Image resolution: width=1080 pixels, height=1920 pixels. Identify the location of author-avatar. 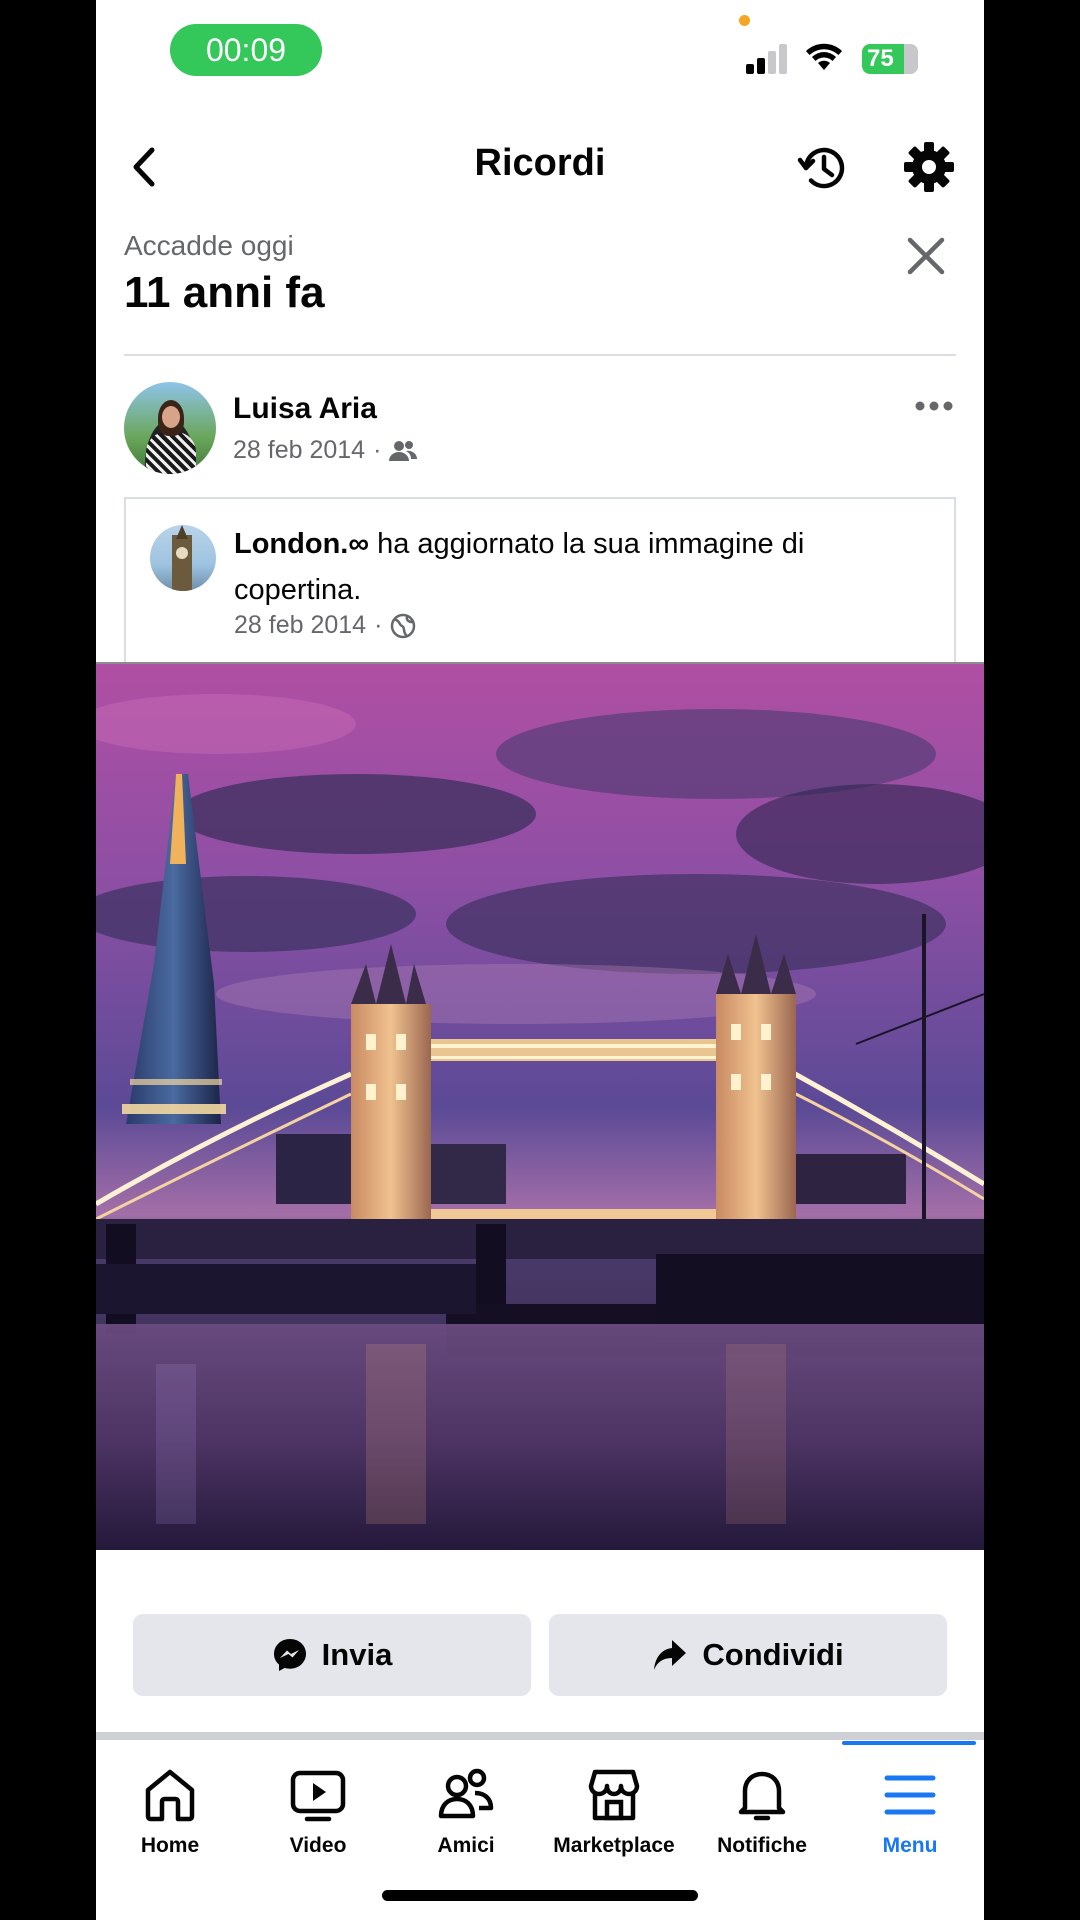
(170, 428).